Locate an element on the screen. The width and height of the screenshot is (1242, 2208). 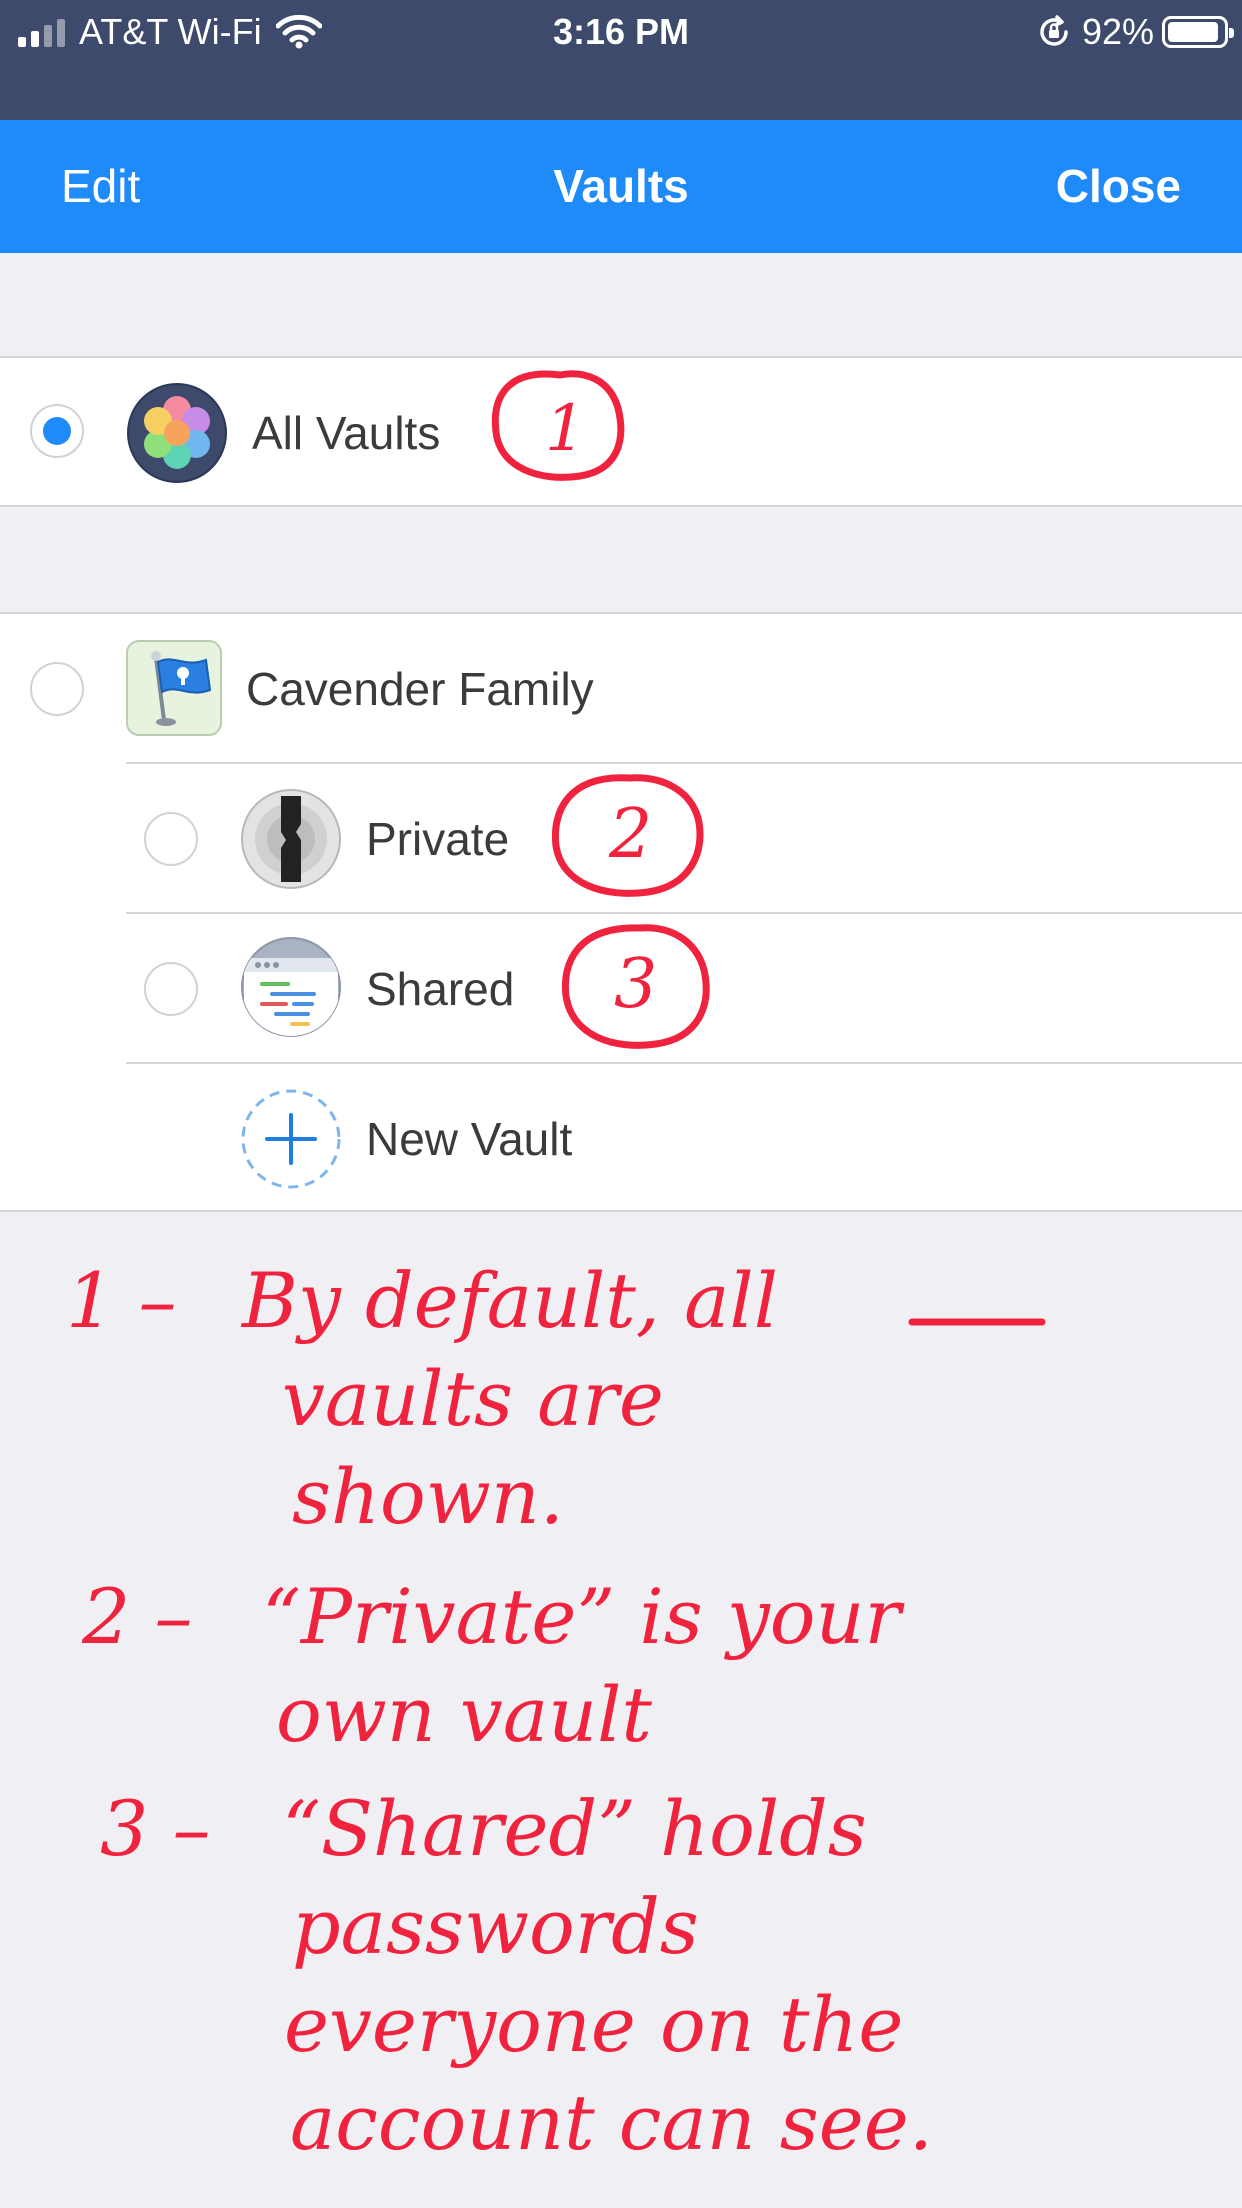
new-vault-row: New Vault is located at coordinates (621, 1139).